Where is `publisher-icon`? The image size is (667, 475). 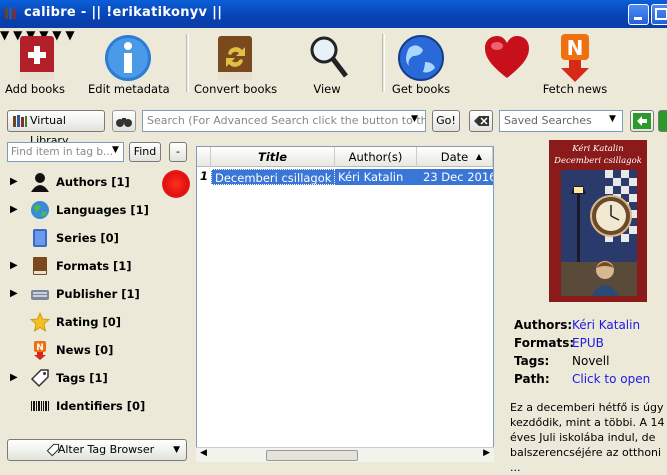
publisher-icon is located at coordinates (40, 295).